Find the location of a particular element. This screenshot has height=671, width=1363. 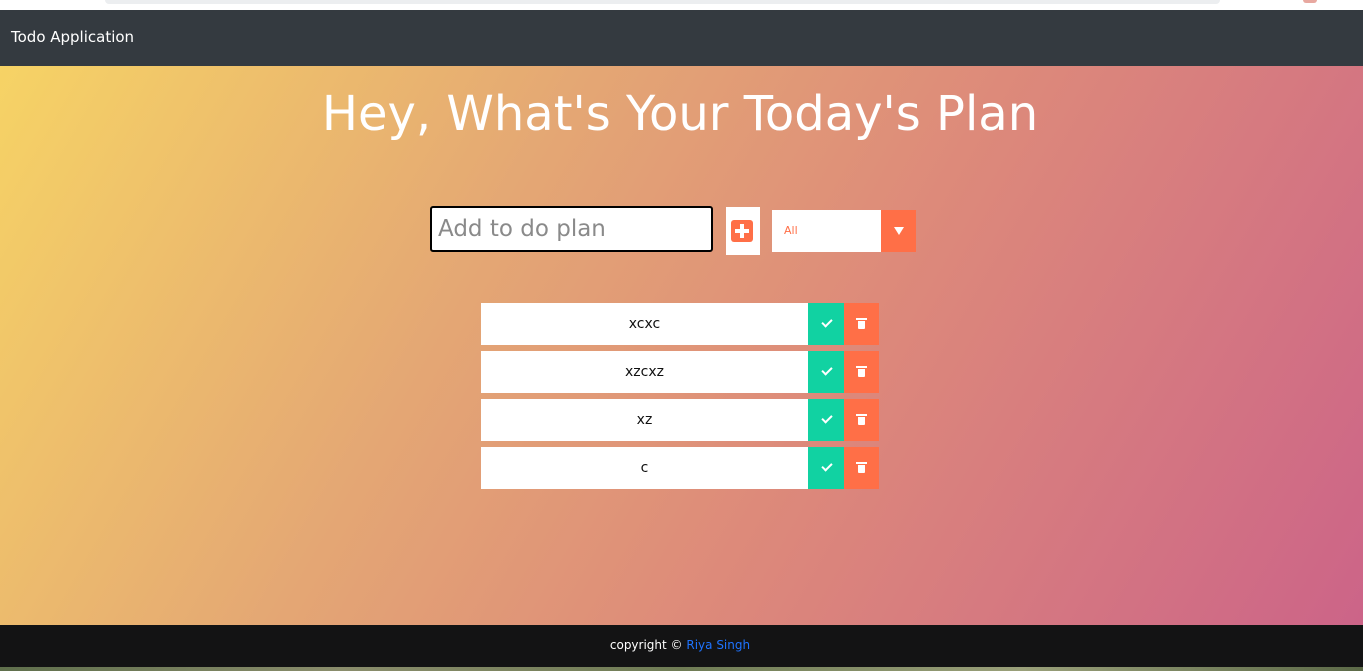

todo-item: c is located at coordinates (680, 468).